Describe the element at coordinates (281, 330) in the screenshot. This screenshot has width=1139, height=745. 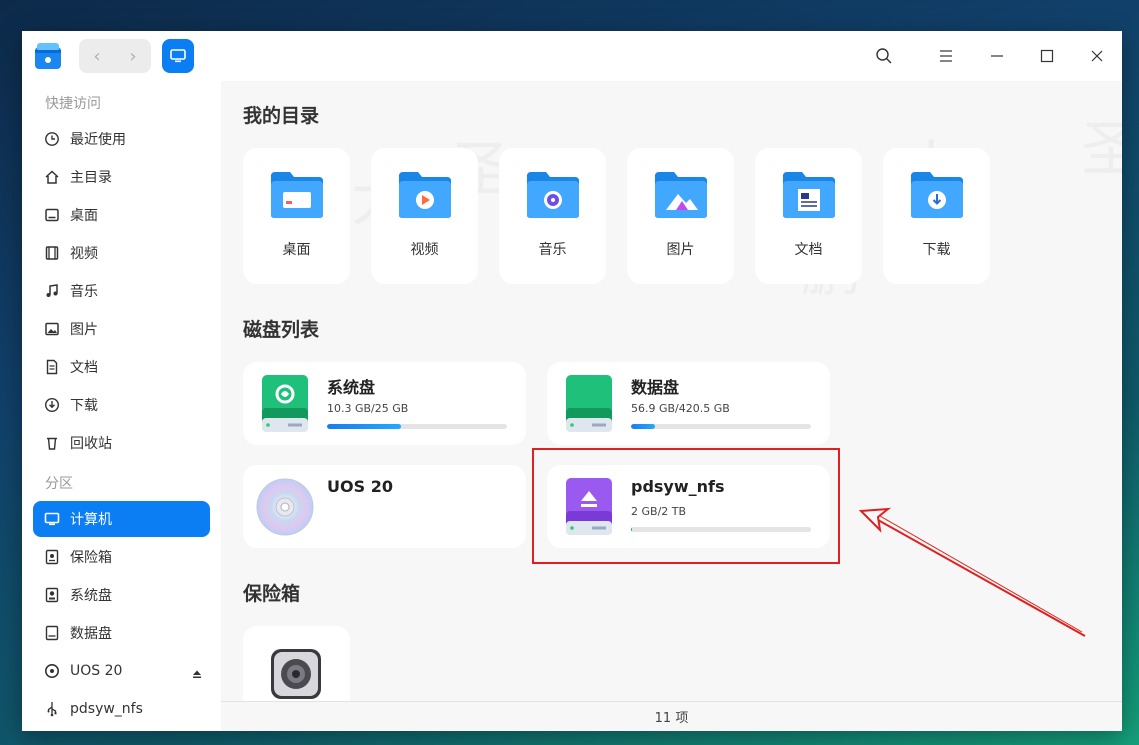
I see `disk-list-title: 磁盘列表` at that location.